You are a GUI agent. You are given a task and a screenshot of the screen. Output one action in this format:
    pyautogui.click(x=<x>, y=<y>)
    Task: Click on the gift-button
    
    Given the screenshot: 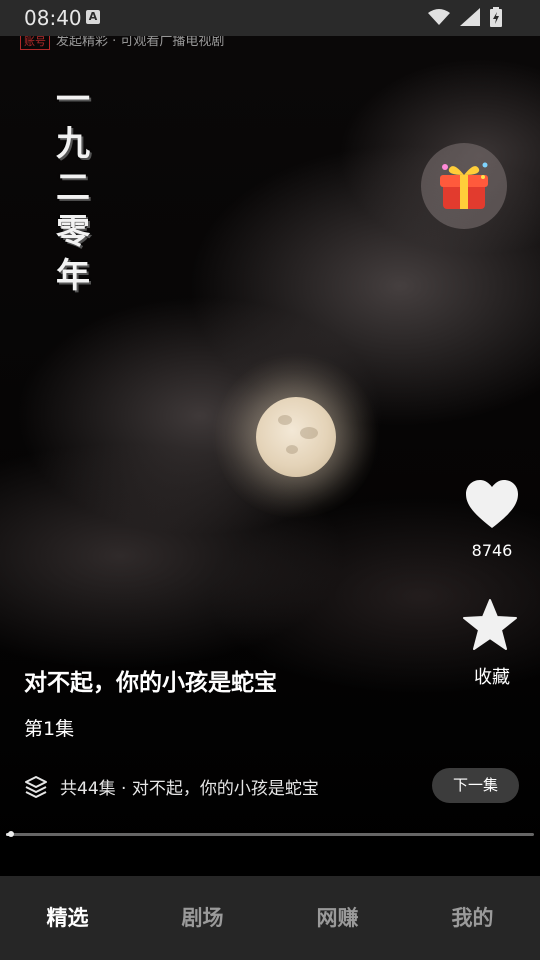 What is the action you would take?
    pyautogui.click(x=464, y=186)
    